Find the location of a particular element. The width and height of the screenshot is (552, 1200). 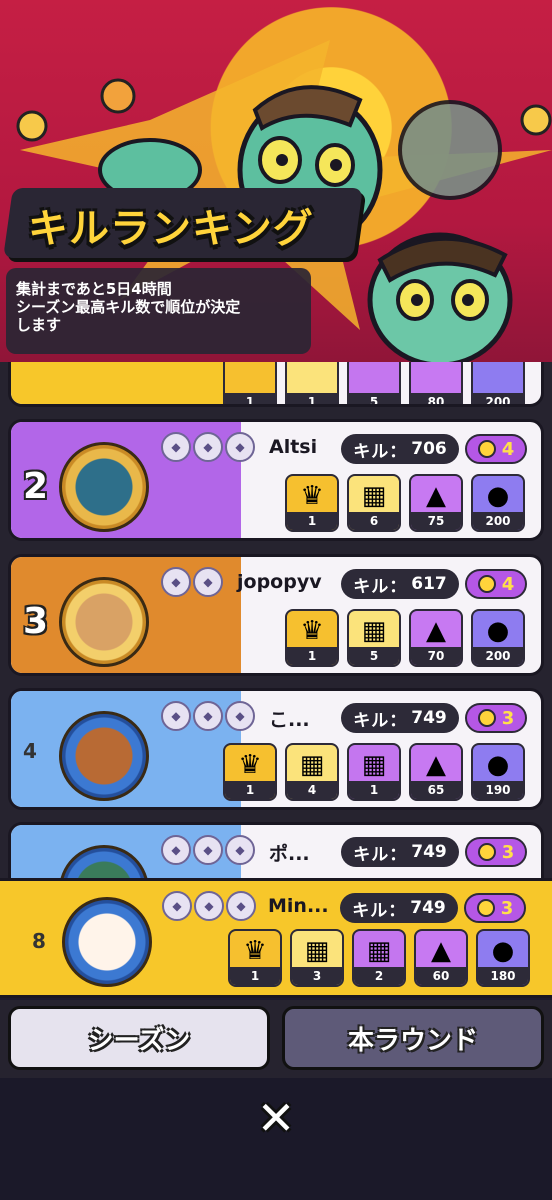

tab-season: シーズン is located at coordinates (139, 1038).